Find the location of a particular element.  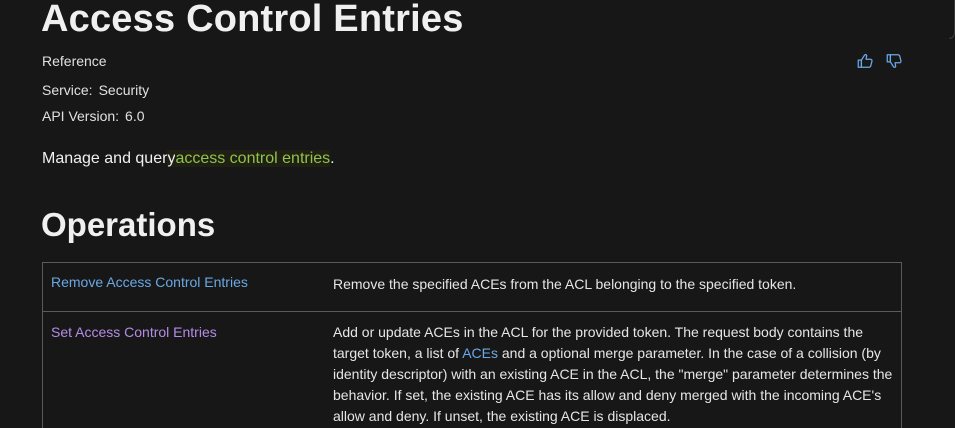

summary-suffix: . is located at coordinates (332, 158).